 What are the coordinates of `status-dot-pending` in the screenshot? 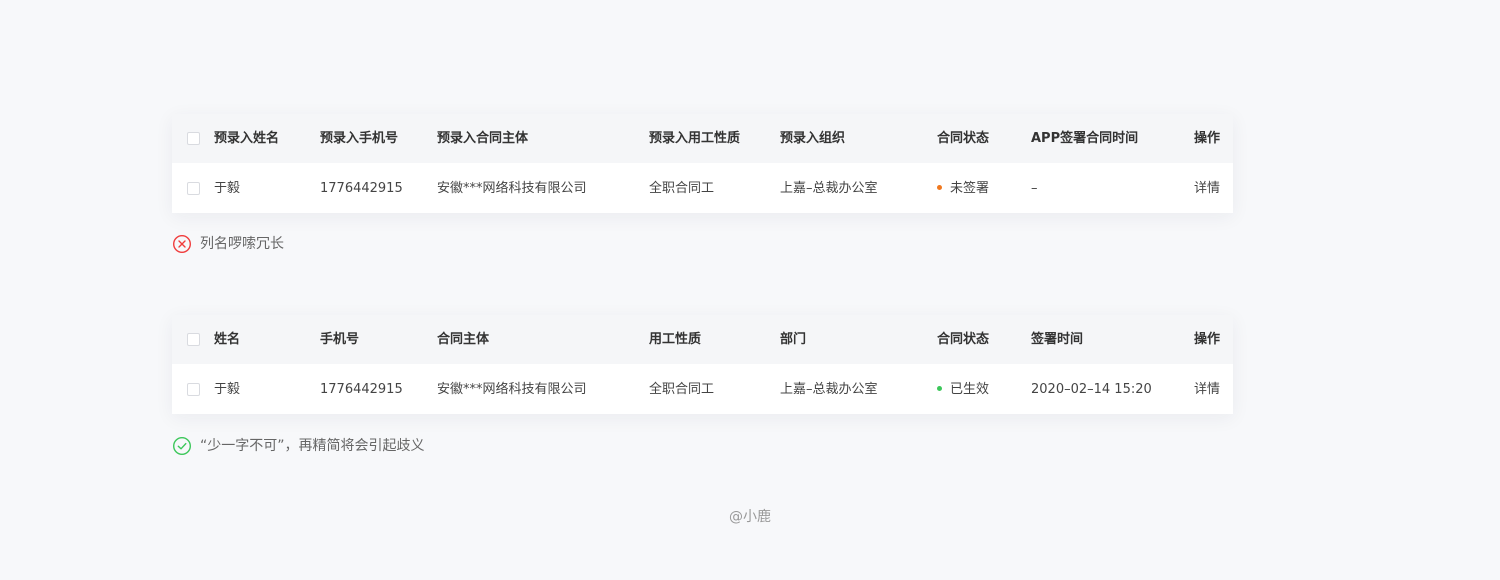 It's located at (939, 187).